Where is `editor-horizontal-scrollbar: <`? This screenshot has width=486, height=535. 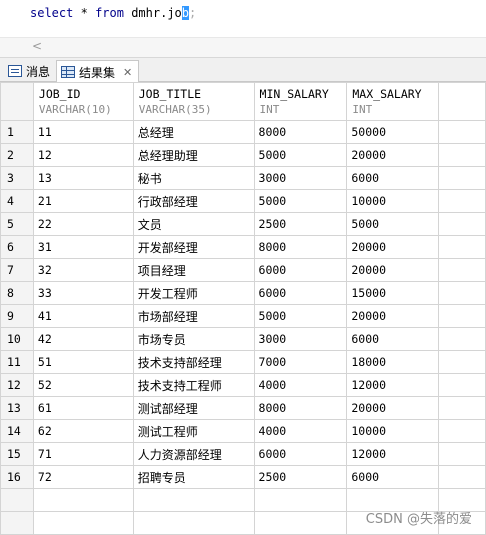 editor-horizontal-scrollbar: < is located at coordinates (243, 48).